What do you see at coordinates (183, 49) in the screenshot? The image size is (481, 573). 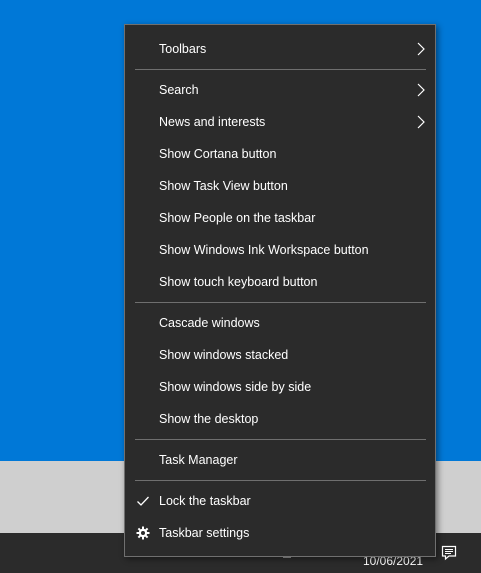 I see `menu-item-label: Toolbars` at bounding box center [183, 49].